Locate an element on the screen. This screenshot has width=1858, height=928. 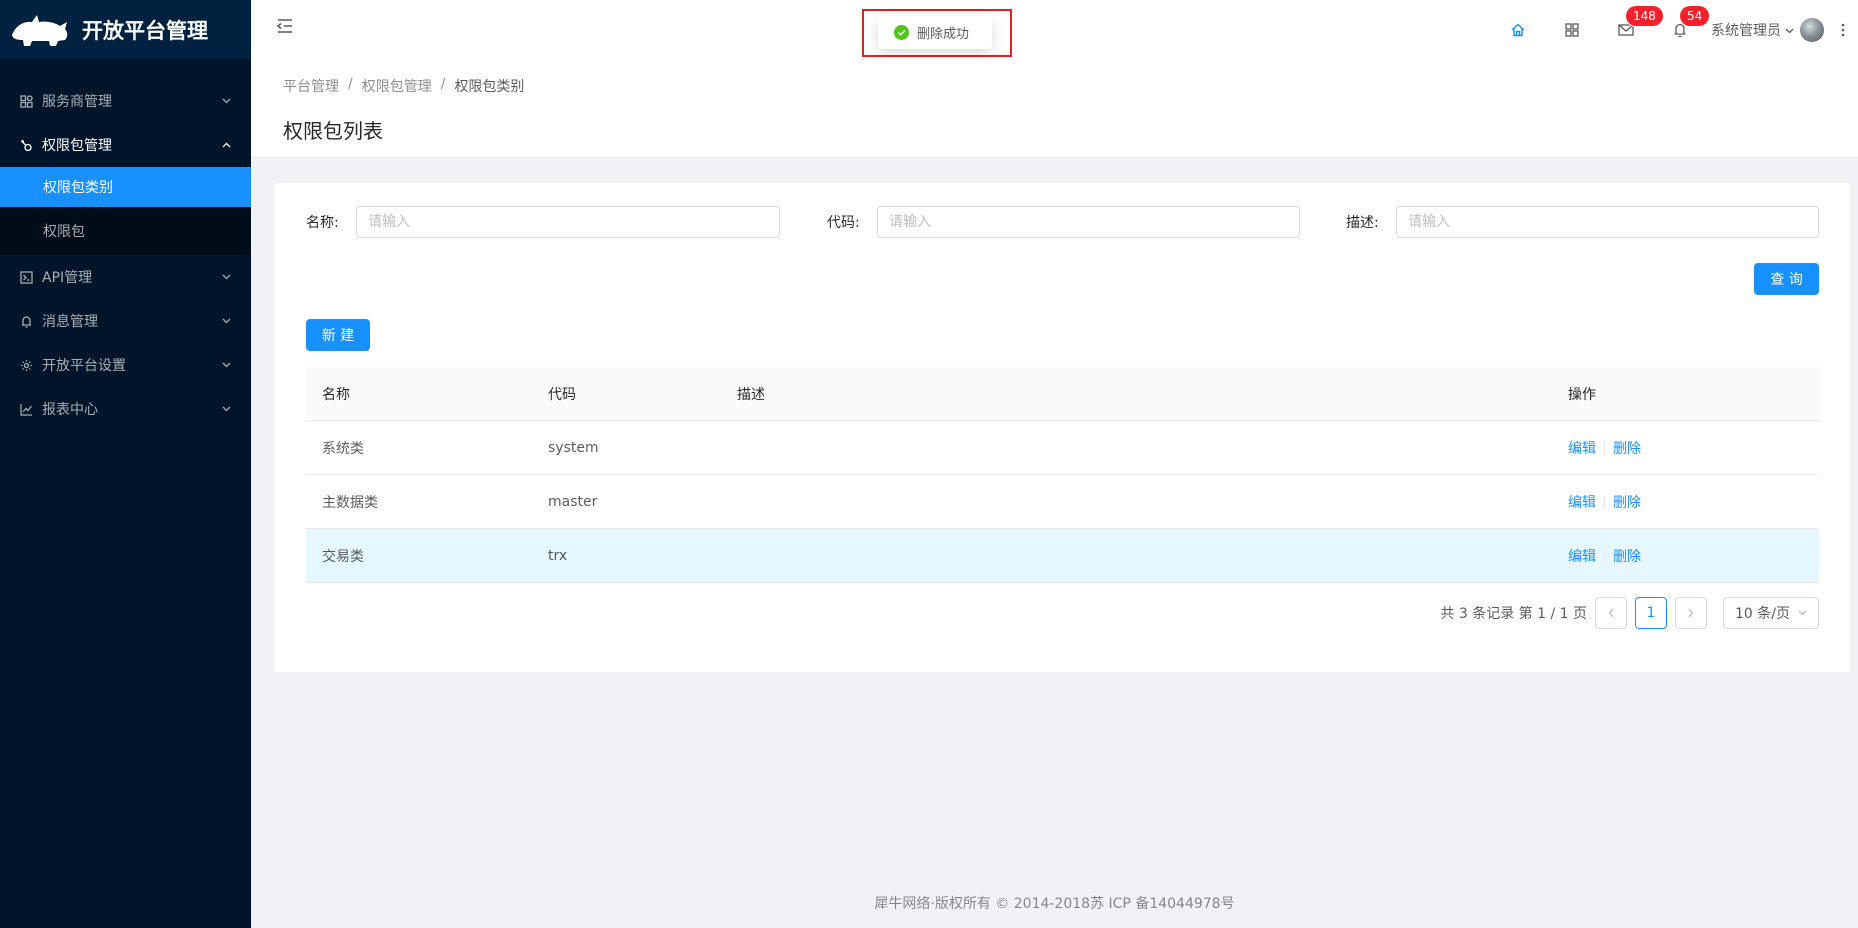
table-row: 系统类 system 编辑 删除 is located at coordinates (1062, 448).